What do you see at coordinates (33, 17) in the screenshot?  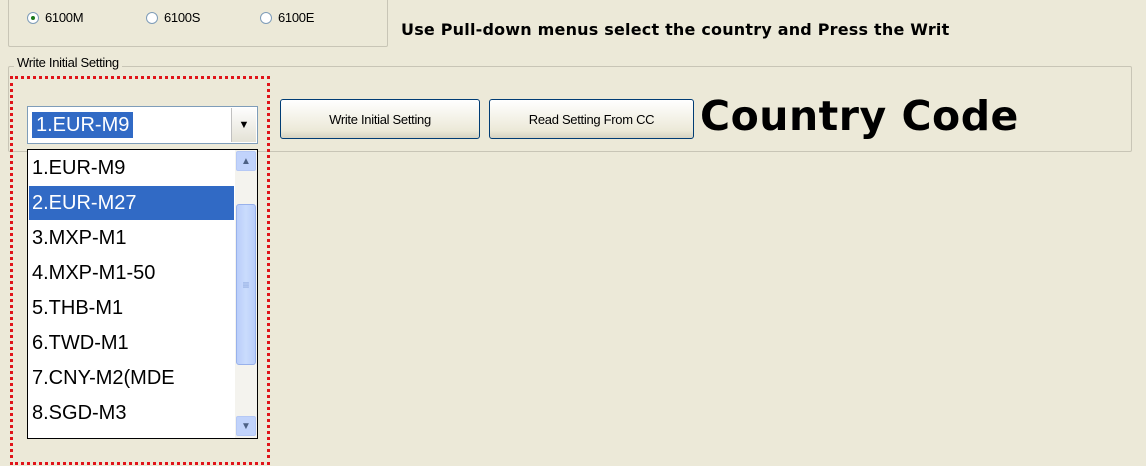 I see `radio-checked-icon` at bounding box center [33, 17].